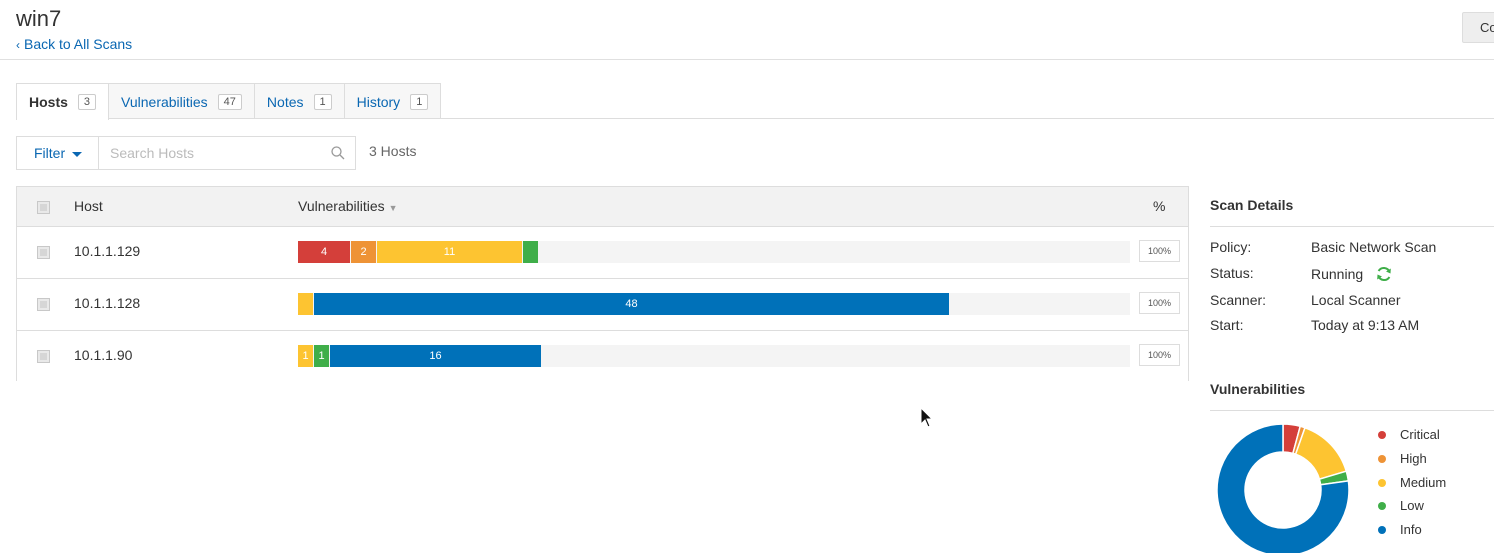 This screenshot has width=1494, height=553. What do you see at coordinates (747, 59) in the screenshot?
I see `header-divider` at bounding box center [747, 59].